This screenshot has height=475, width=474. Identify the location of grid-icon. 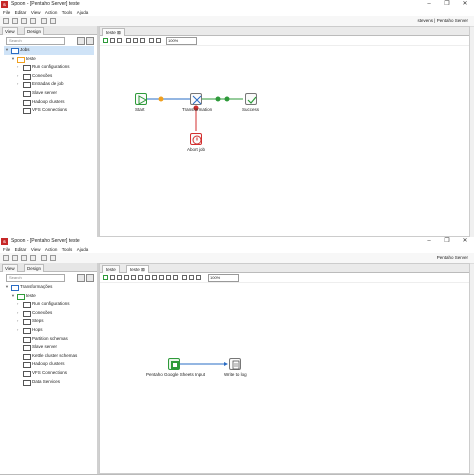
(191, 277).